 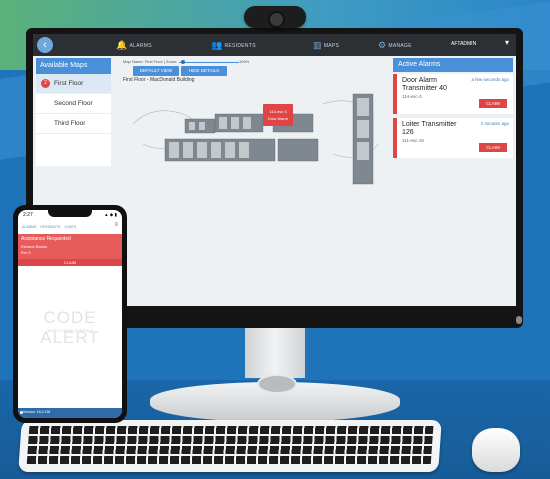 I want to click on keyboard-keys, so click(x=230, y=446).